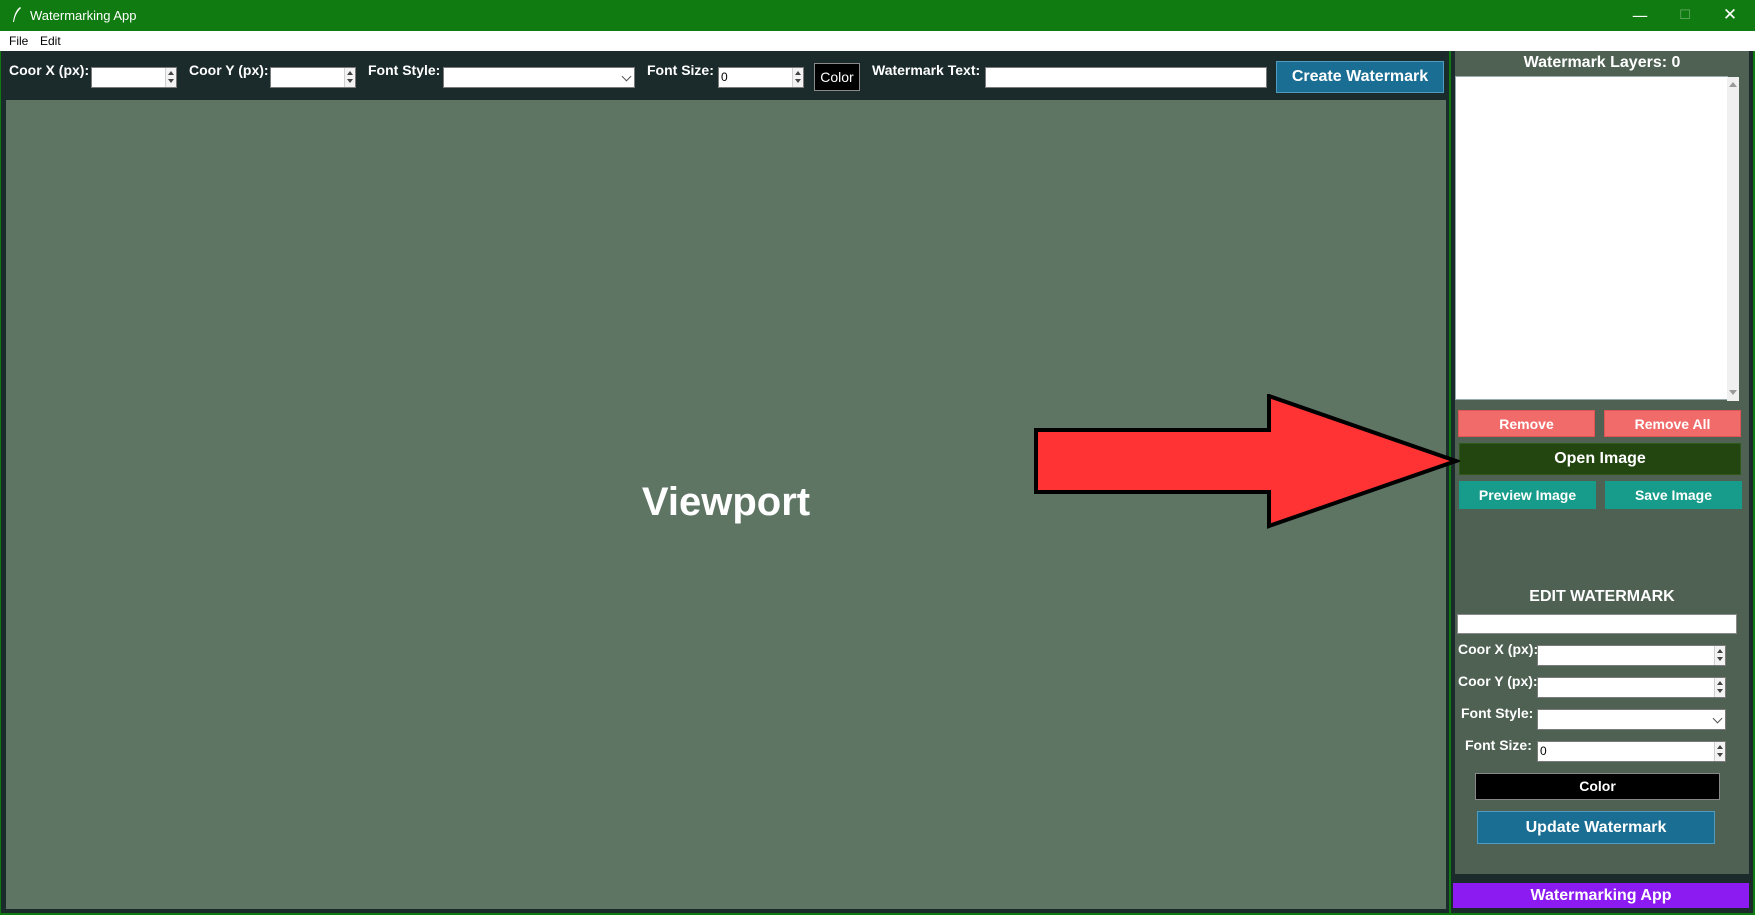 The height and width of the screenshot is (915, 1755). What do you see at coordinates (1126, 77) in the screenshot?
I see `watermark-text-input` at bounding box center [1126, 77].